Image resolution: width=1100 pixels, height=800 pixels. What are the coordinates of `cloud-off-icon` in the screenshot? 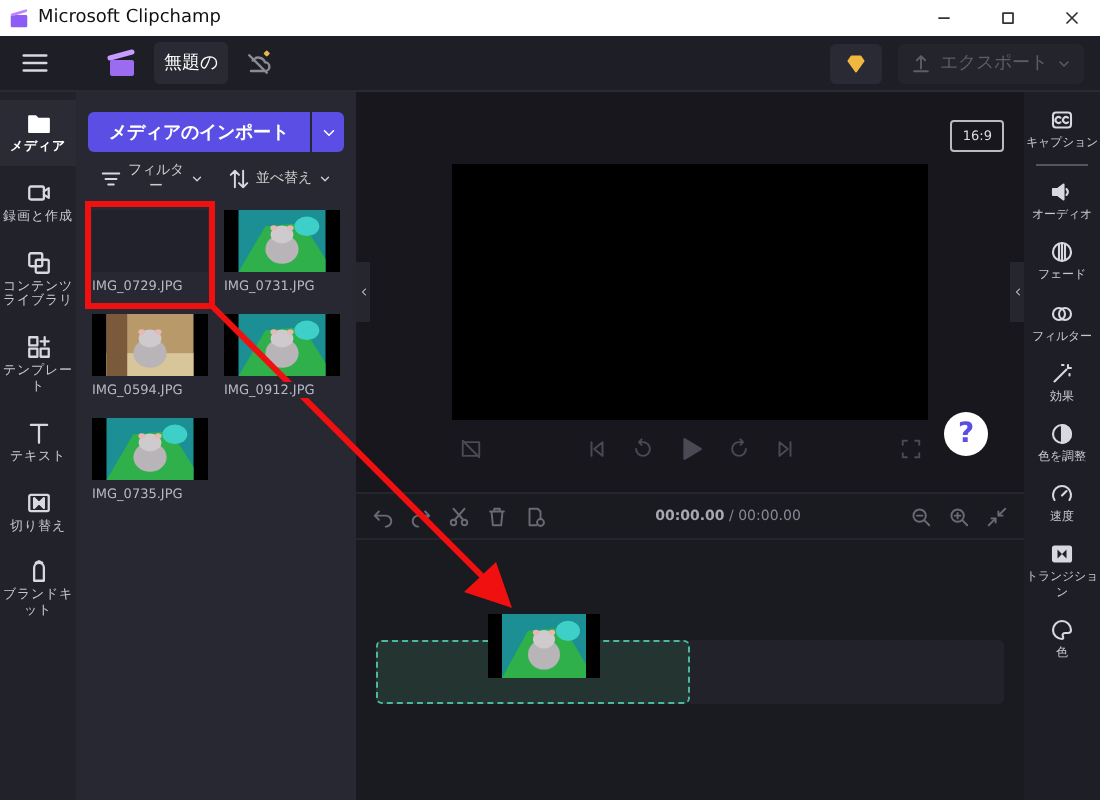 It's located at (258, 63).